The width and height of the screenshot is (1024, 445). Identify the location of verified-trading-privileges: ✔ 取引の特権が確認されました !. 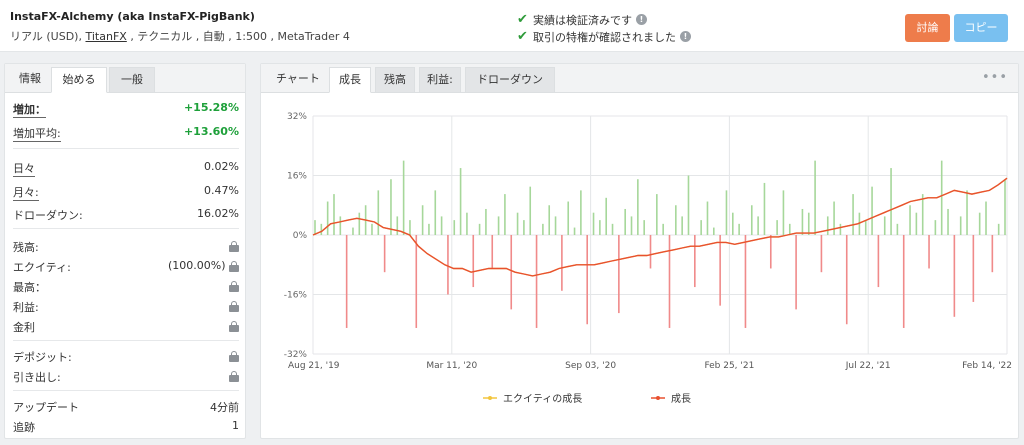
(604, 36).